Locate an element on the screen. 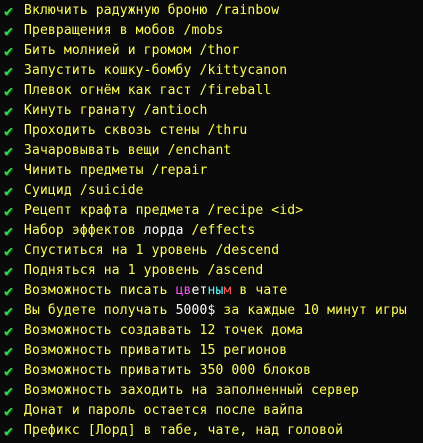  perk-text-post: за каждые 10 минут игры is located at coordinates (311, 310).